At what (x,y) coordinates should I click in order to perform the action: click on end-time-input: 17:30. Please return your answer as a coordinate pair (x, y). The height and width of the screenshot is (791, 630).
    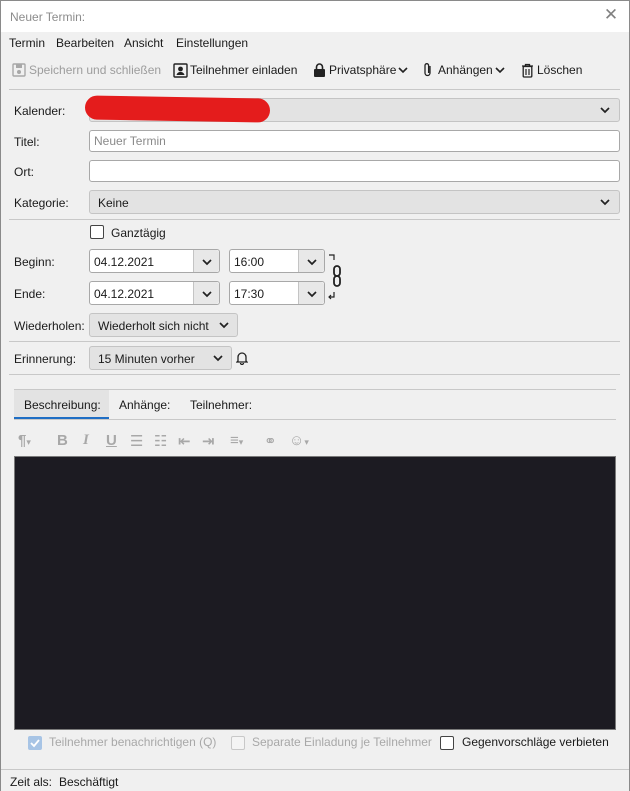
    Looking at the image, I should click on (277, 293).